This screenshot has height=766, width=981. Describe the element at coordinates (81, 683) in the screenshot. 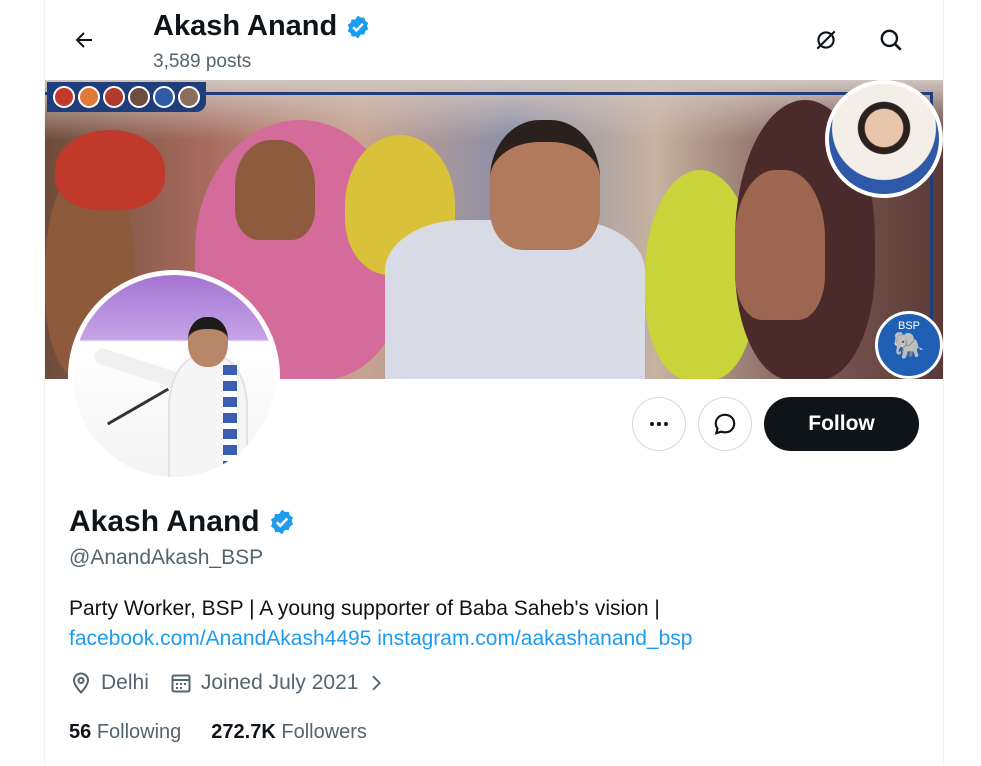

I see `location-icon` at that location.